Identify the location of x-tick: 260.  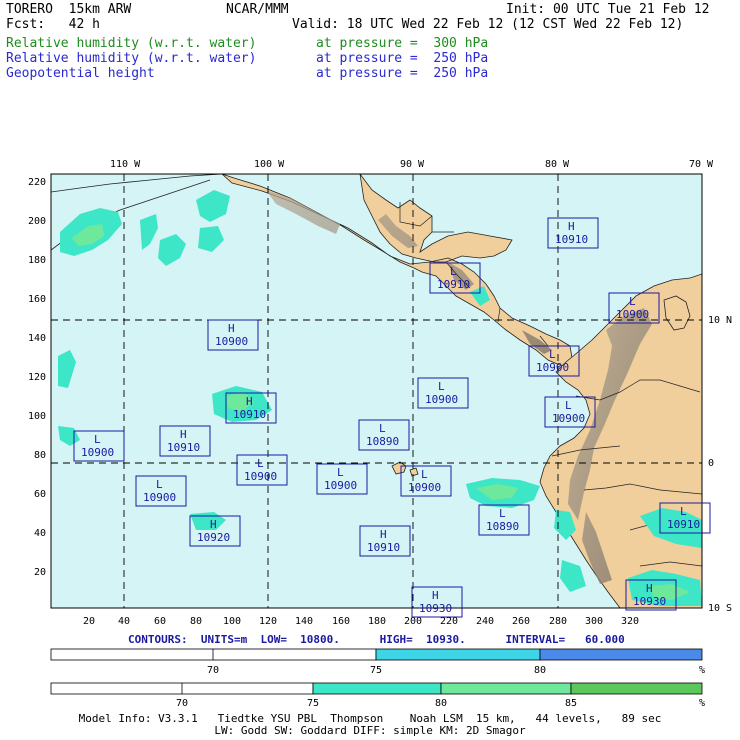
(521, 621).